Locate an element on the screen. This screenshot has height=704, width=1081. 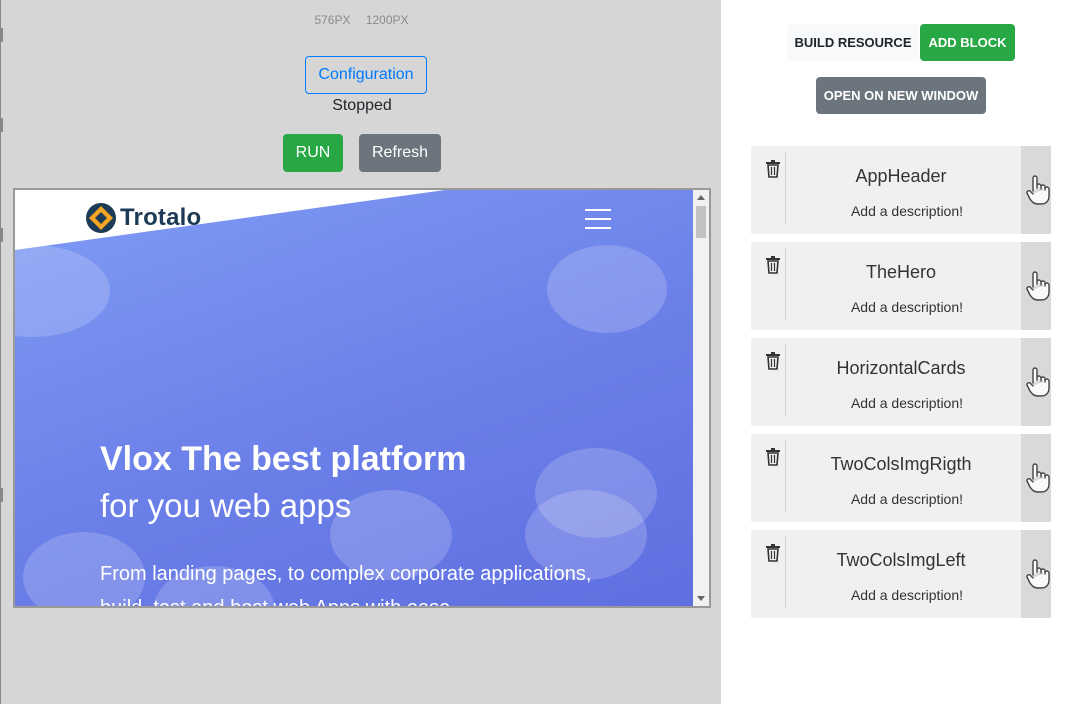
run-button: RUN is located at coordinates (313, 153).